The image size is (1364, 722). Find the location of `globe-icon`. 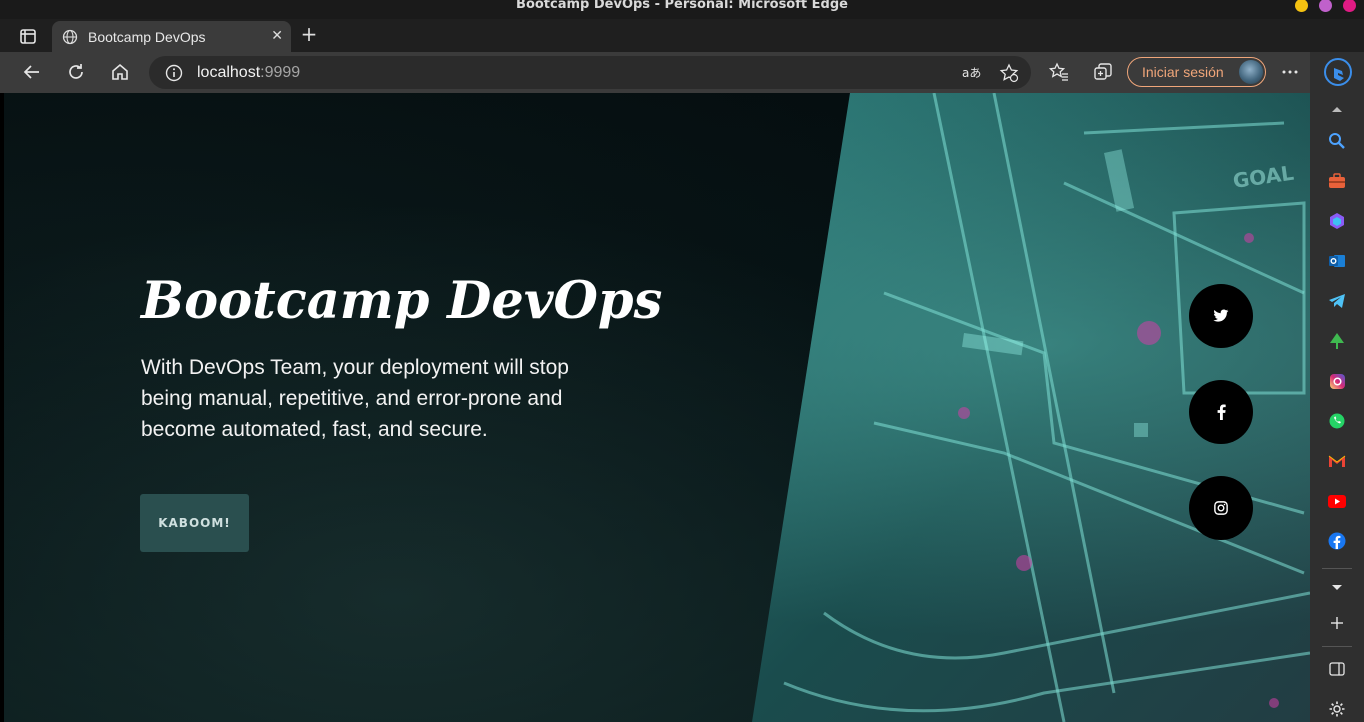

globe-icon is located at coordinates (70, 36).